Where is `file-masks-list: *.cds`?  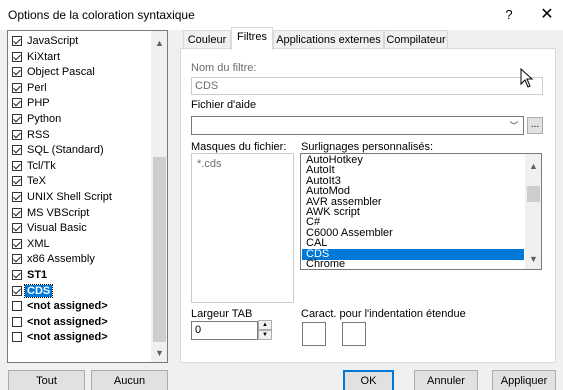
file-masks-list: *.cds is located at coordinates (242, 228).